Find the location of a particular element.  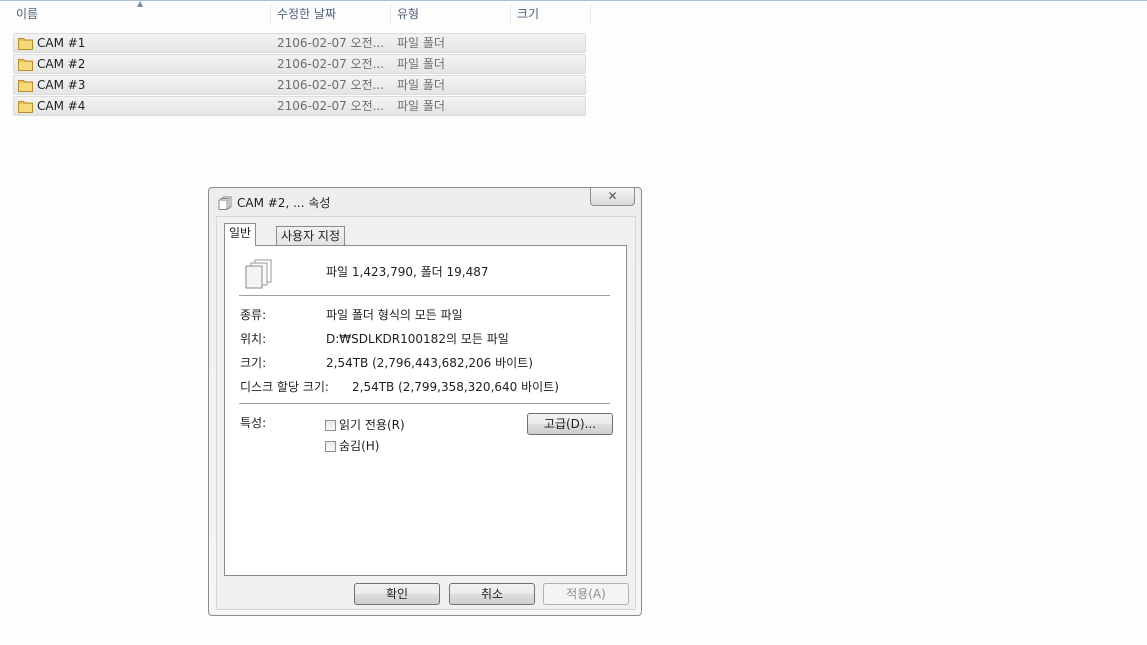

ok-button: 확인 is located at coordinates (397, 594).